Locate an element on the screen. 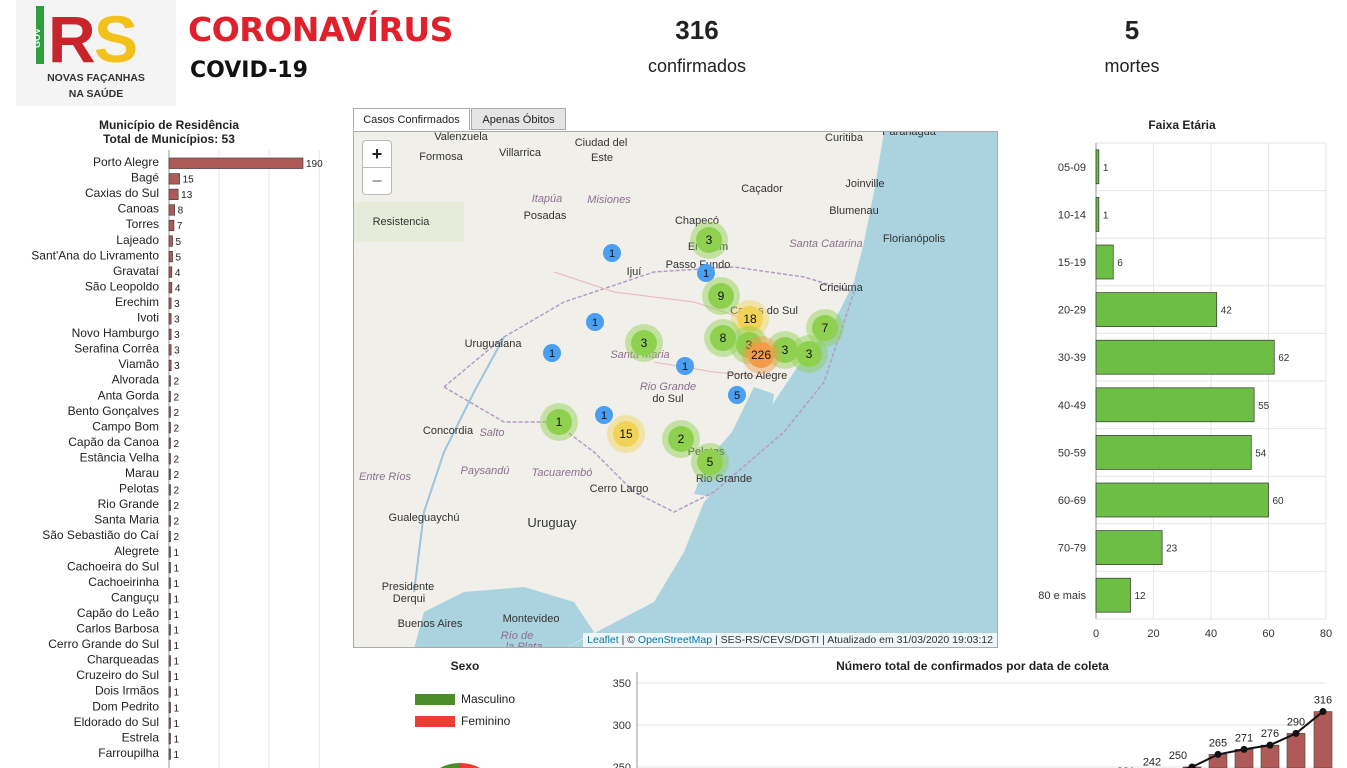  map-place-label: Presidente is located at coordinates (408, 587).